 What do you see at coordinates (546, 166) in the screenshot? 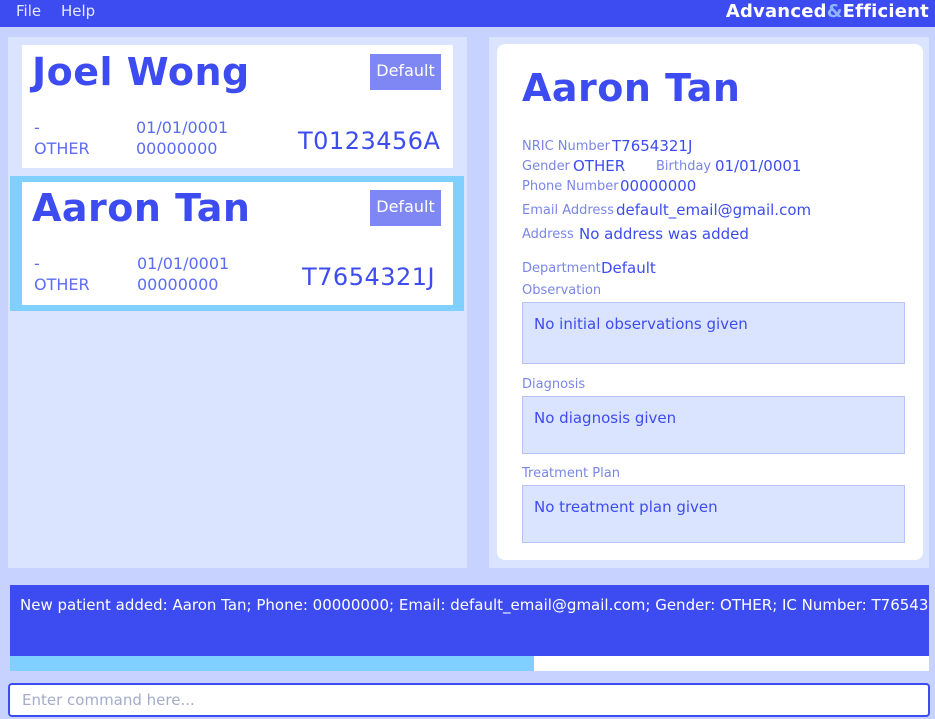
I see `gender-label: Gender` at bounding box center [546, 166].